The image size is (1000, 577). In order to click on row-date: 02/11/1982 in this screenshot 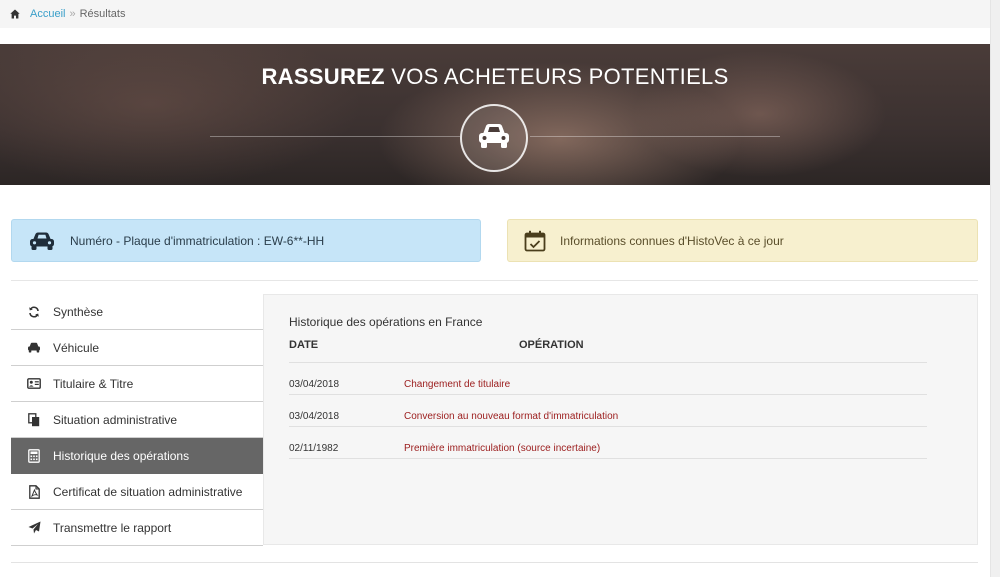, I will do `click(314, 448)`.